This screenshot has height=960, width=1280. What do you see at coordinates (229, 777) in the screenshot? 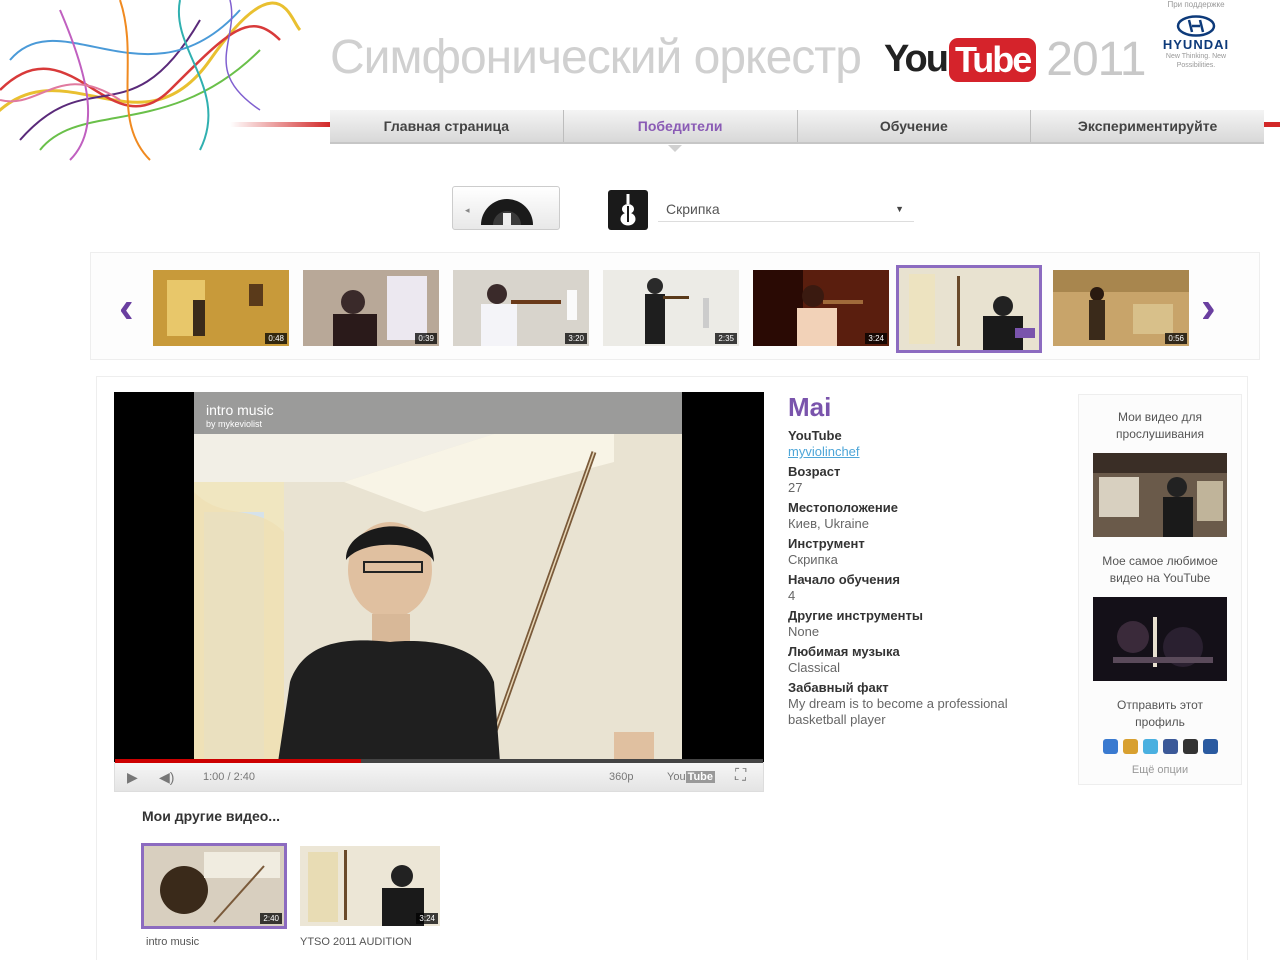
I see `video-time: 1:00 / 2:40` at bounding box center [229, 777].